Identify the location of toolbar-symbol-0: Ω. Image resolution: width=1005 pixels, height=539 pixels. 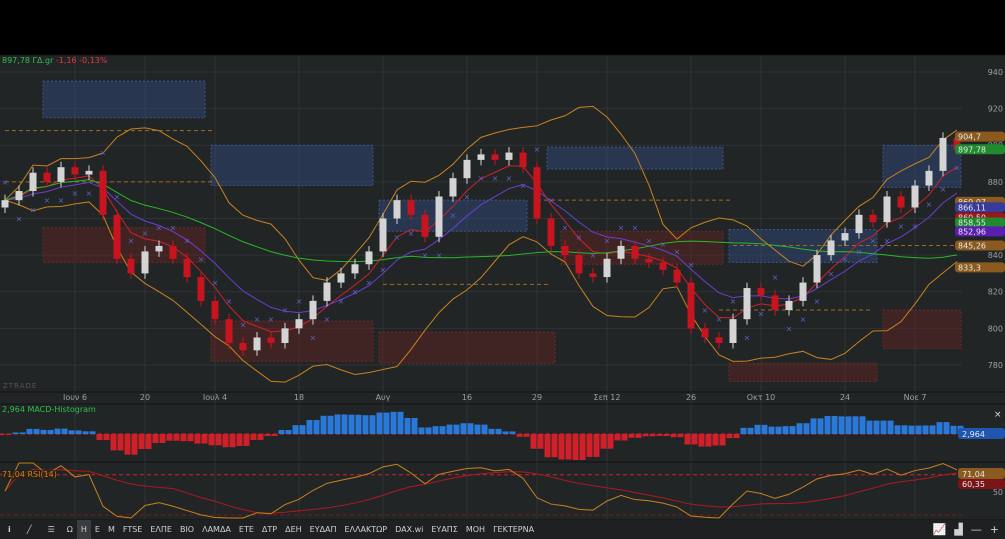
(70, 529).